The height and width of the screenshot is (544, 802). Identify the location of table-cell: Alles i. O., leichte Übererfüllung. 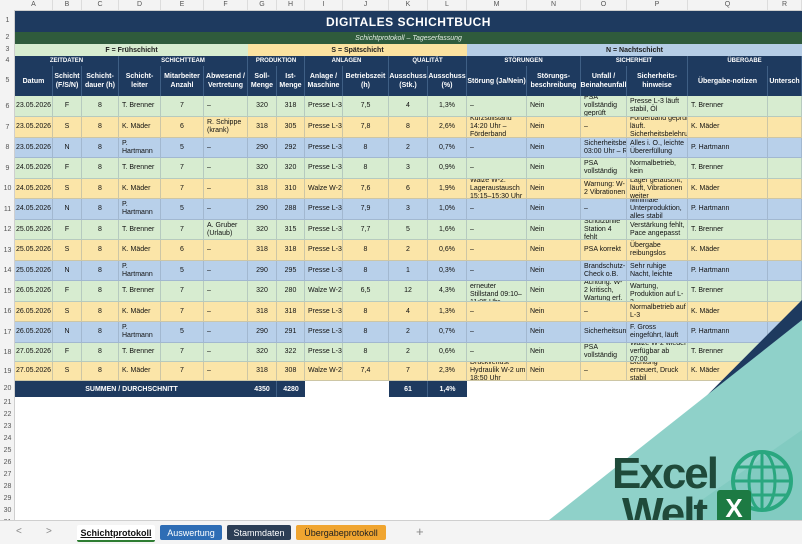
(657, 148).